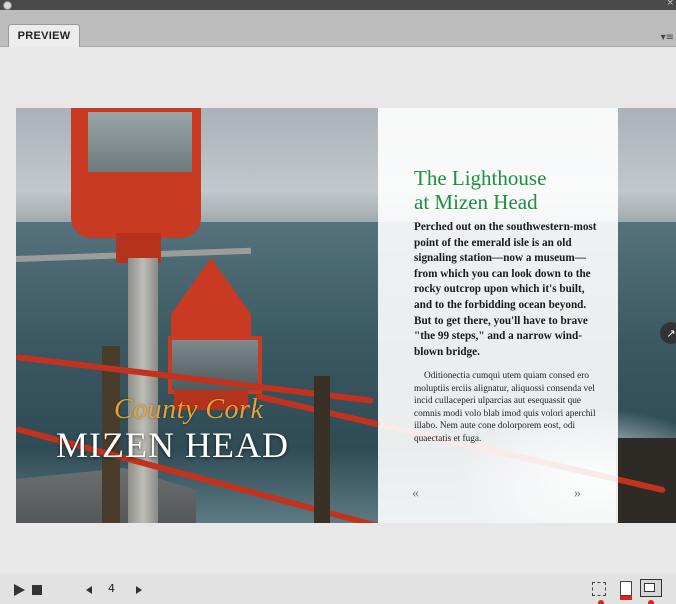  What do you see at coordinates (415, 494) in the screenshot?
I see `prev-page-button: «` at bounding box center [415, 494].